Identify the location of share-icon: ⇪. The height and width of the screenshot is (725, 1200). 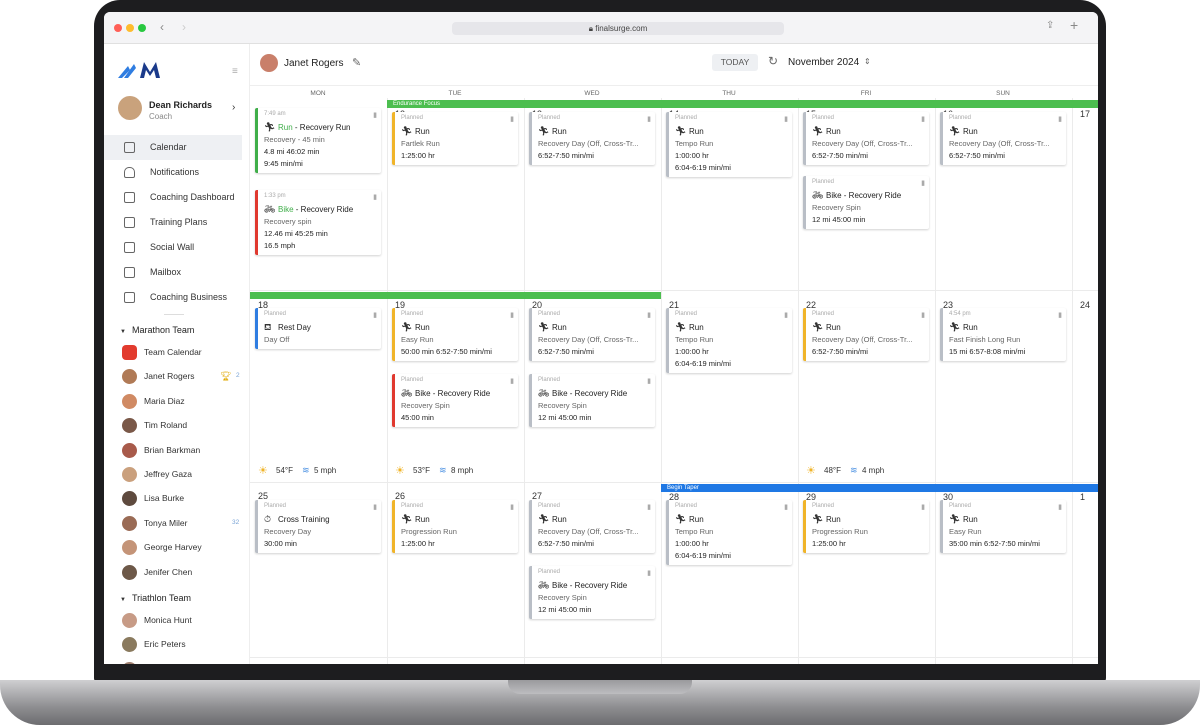
(1050, 25).